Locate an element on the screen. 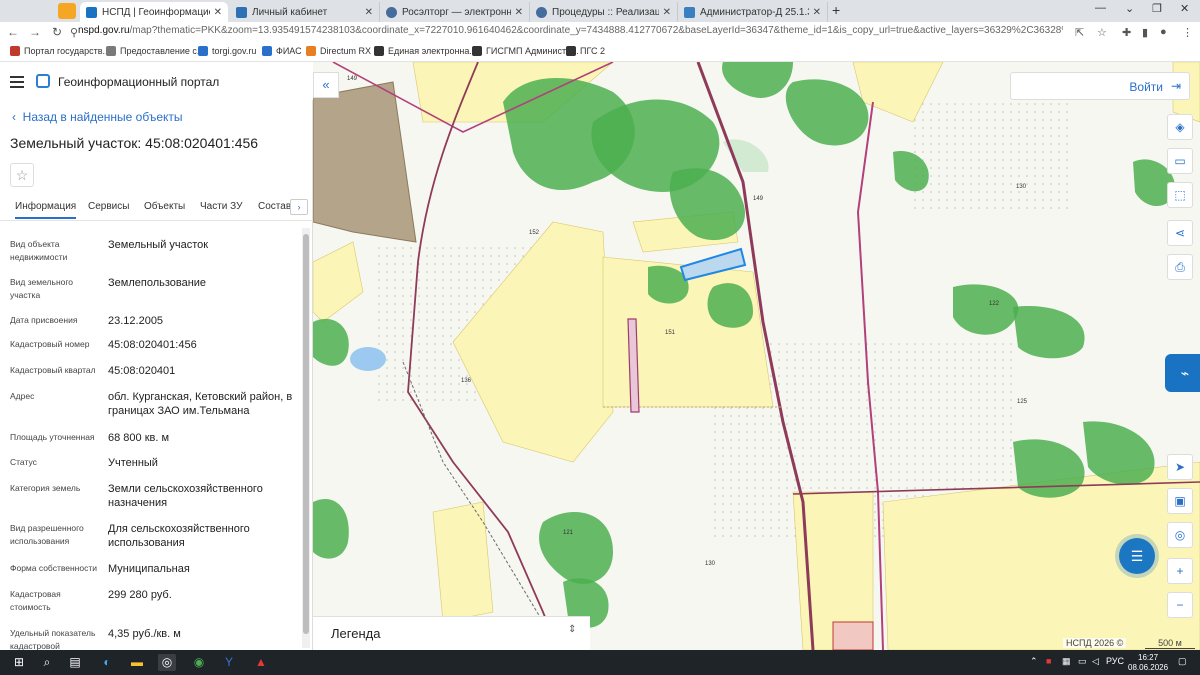  tray-overflow-icon: ⌃ is located at coordinates (1034, 661).